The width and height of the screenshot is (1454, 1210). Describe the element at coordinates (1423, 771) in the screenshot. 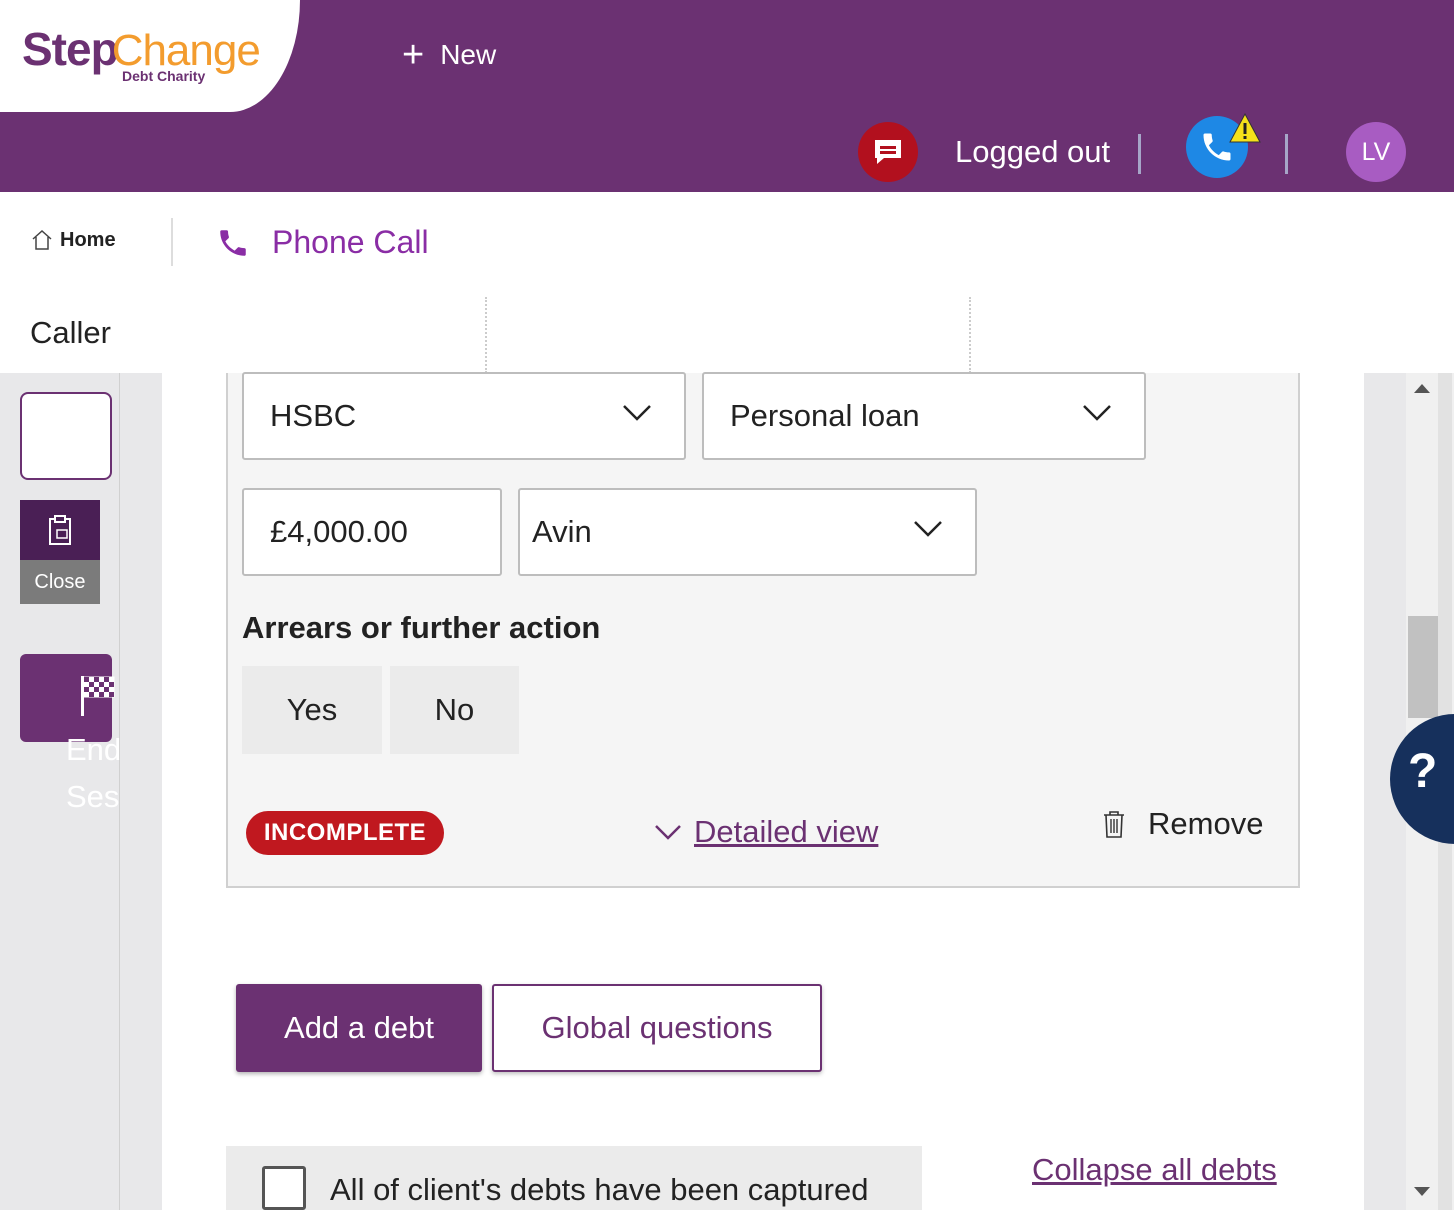

I see `question-mark-icon: ?` at that location.